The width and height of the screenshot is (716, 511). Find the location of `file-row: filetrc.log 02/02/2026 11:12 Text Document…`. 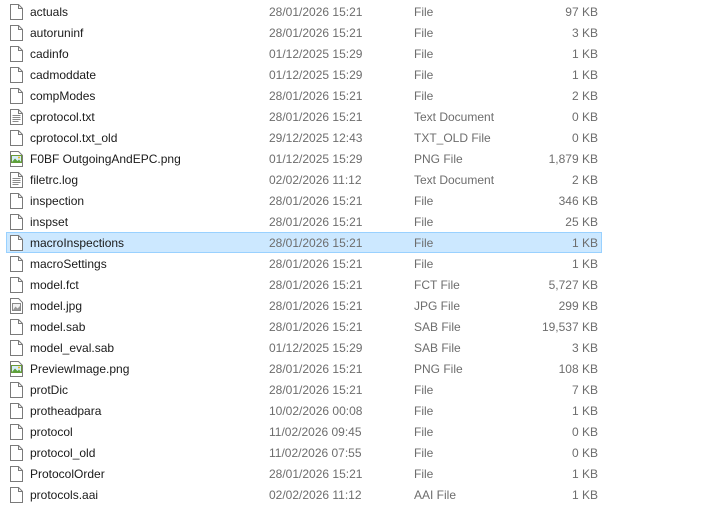

file-row: filetrc.log 02/02/2026 11:12 Text Document… is located at coordinates (304, 179).